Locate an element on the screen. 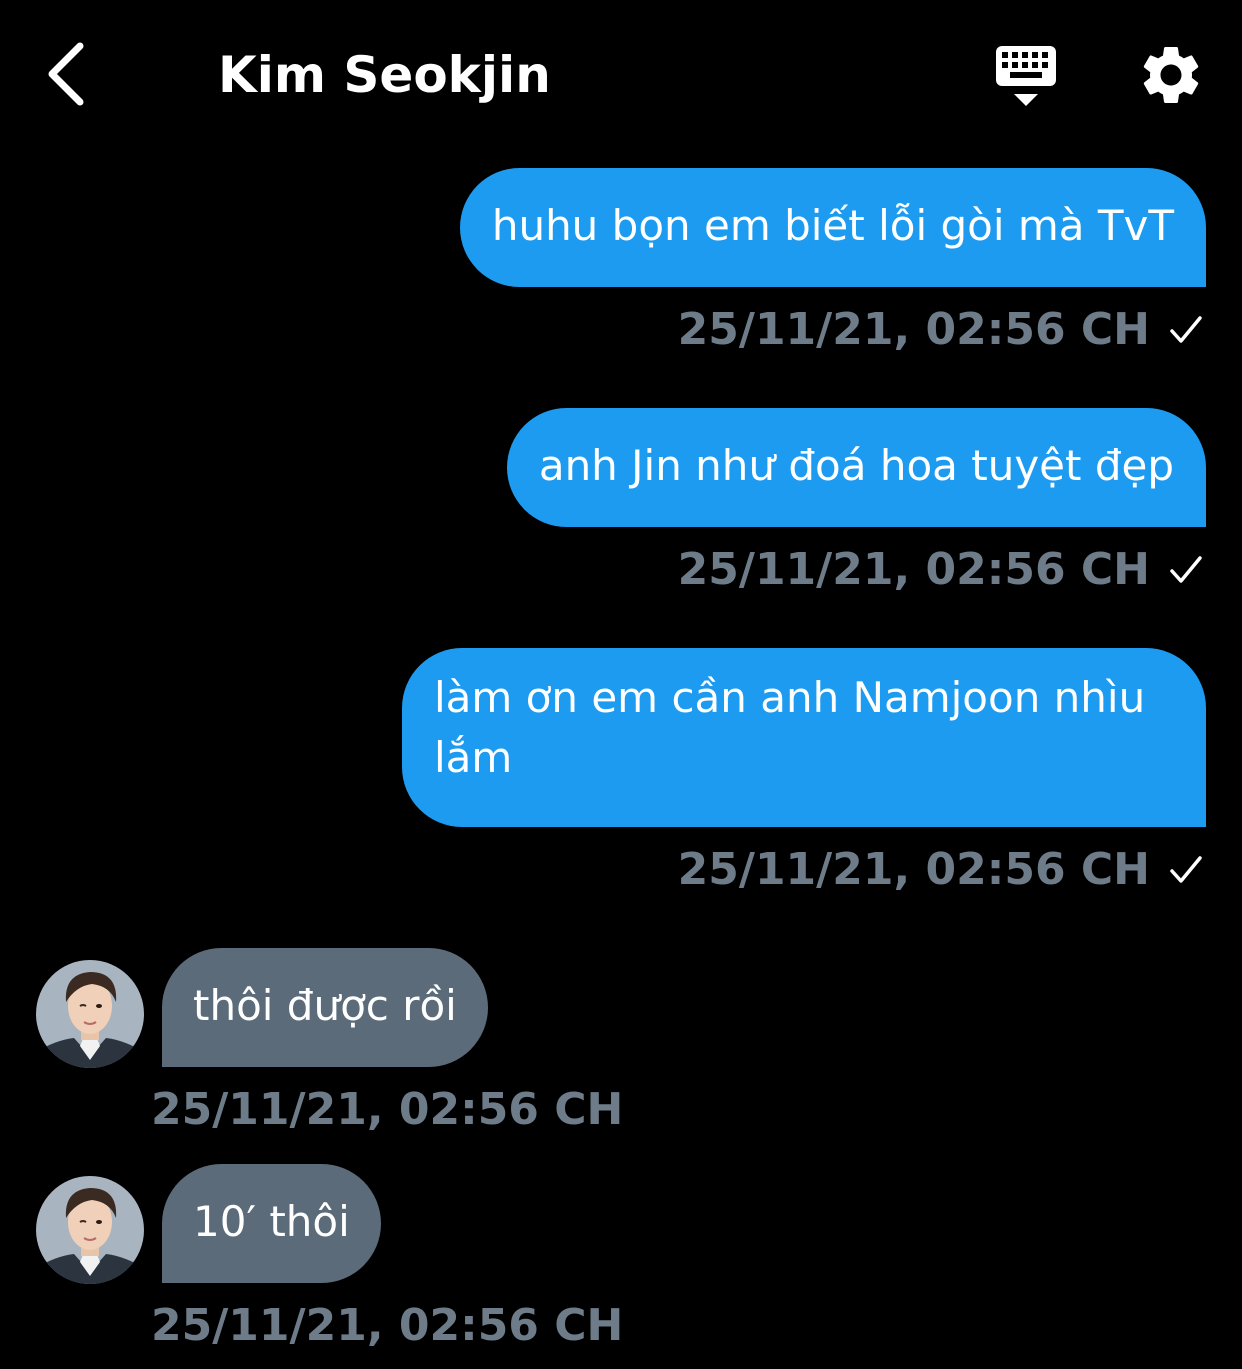 The width and height of the screenshot is (1242, 1369). gear-icon is located at coordinates (1171, 74).